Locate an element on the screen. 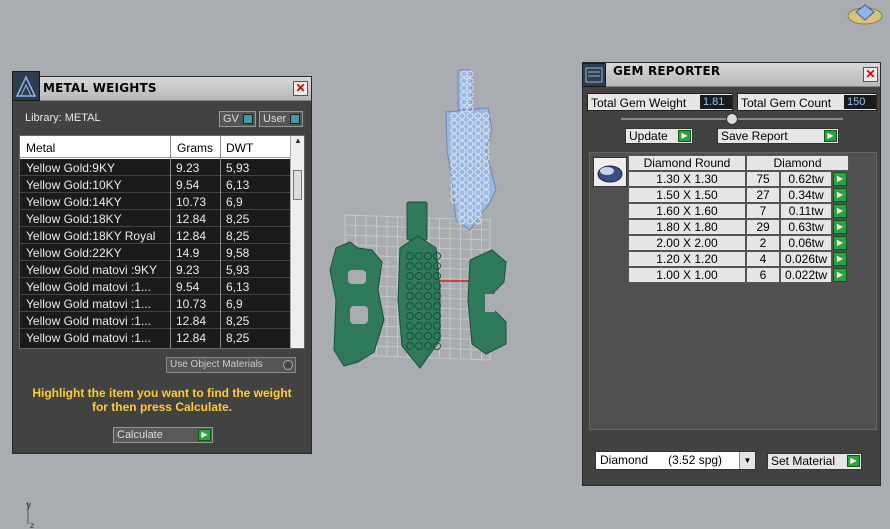  diamond-thumbnail-icon is located at coordinates (610, 172).